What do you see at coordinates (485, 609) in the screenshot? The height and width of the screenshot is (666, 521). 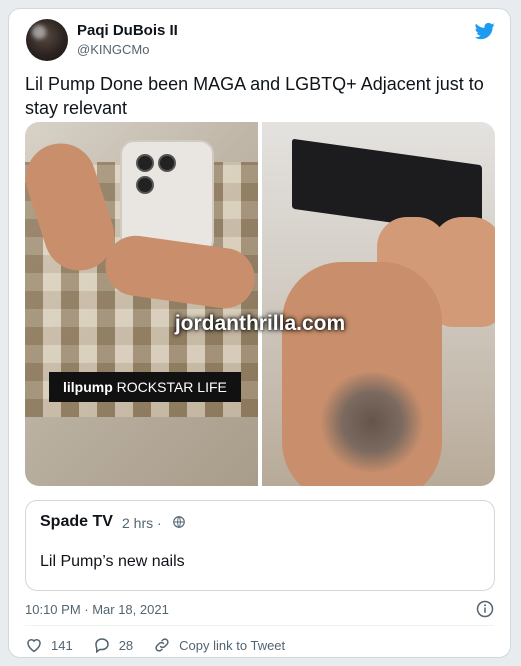 I see `info-icon` at bounding box center [485, 609].